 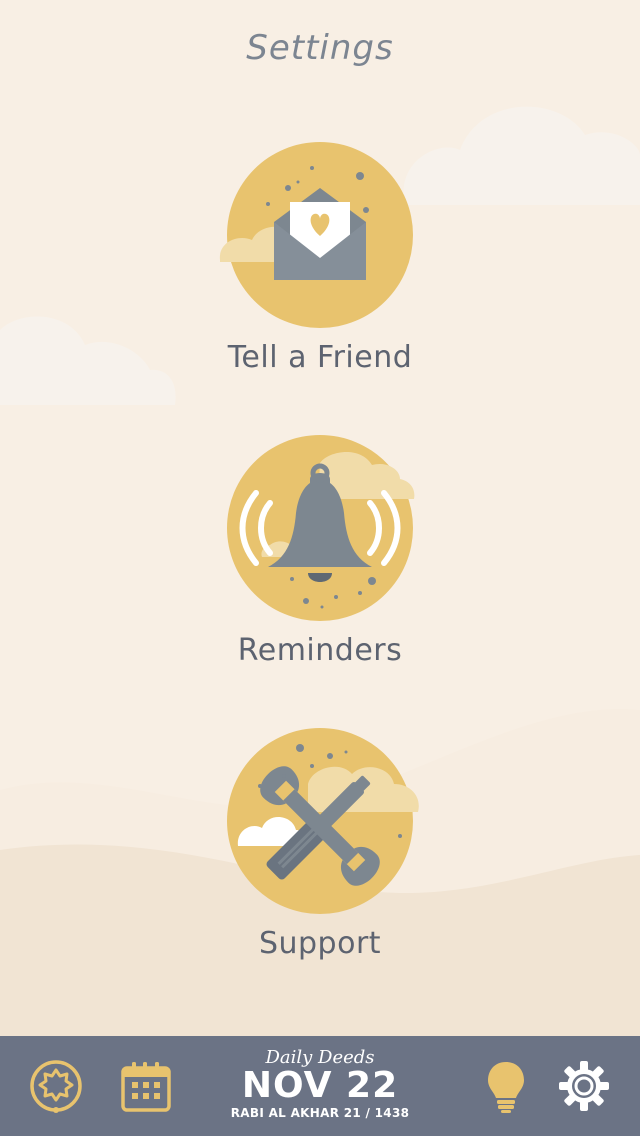 What do you see at coordinates (320, 1113) in the screenshot?
I see `hijri-date: RABI AL AKHAR 21 / 1438` at bounding box center [320, 1113].